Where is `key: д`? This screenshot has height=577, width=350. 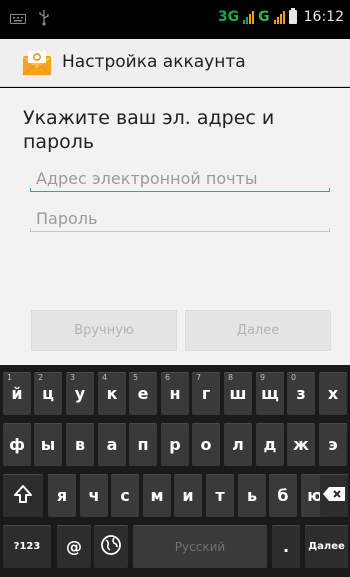 key: д is located at coordinates (270, 444).